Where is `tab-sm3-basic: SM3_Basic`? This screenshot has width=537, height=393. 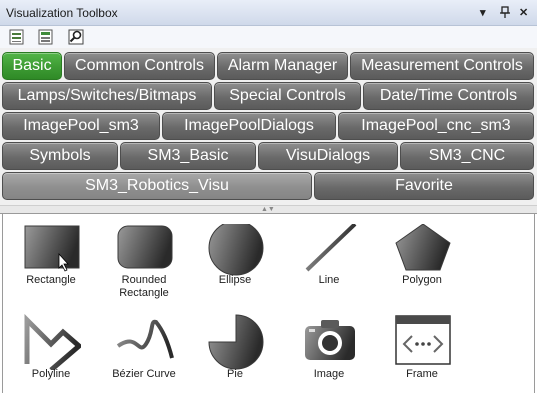 tab-sm3-basic: SM3_Basic is located at coordinates (188, 156).